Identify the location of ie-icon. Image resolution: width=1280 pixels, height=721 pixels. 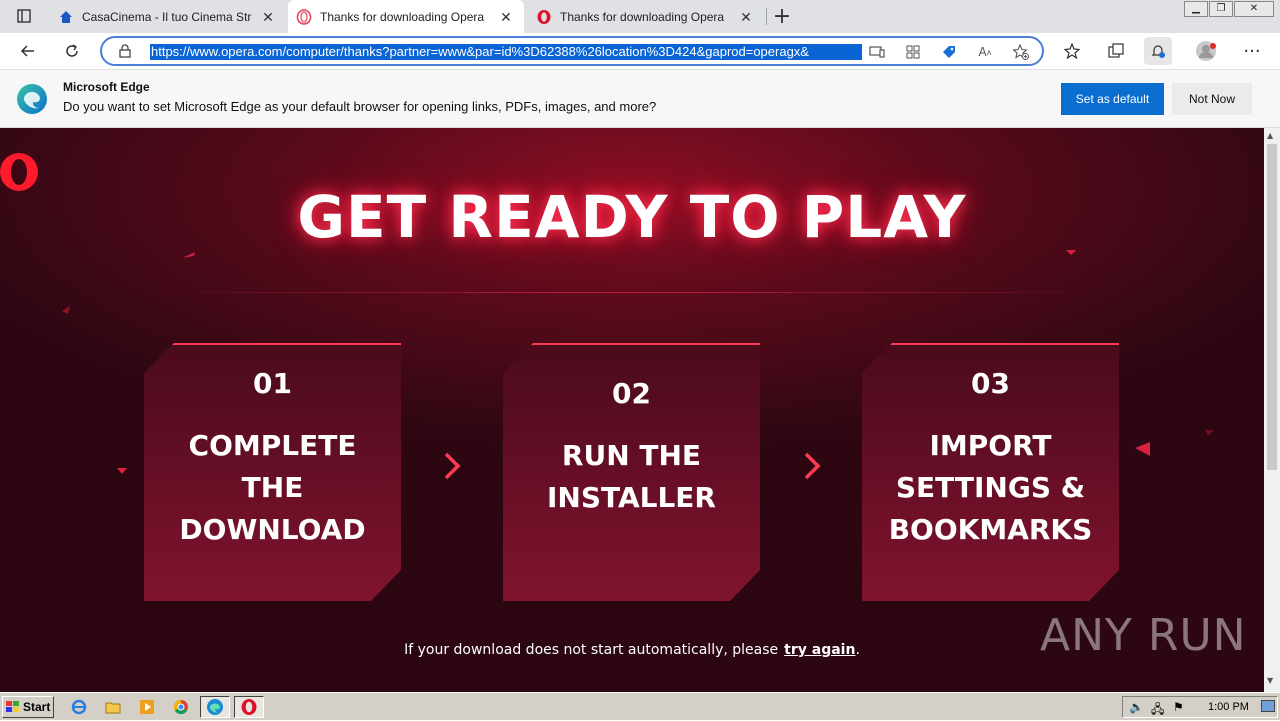
(79, 707).